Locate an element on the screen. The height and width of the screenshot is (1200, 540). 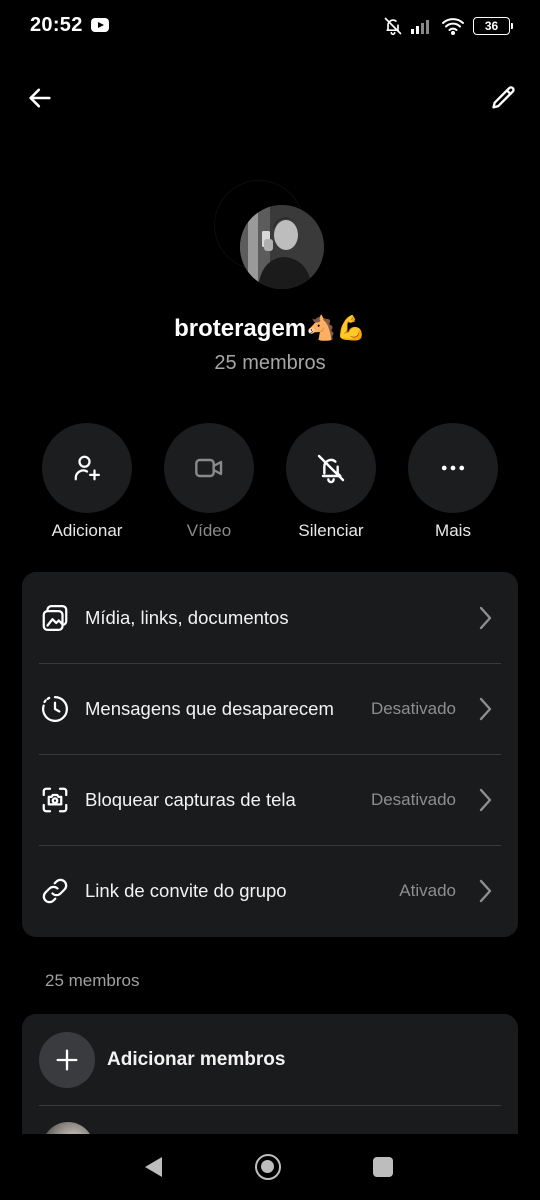
system-nav-bar is located at coordinates (270, 1167).